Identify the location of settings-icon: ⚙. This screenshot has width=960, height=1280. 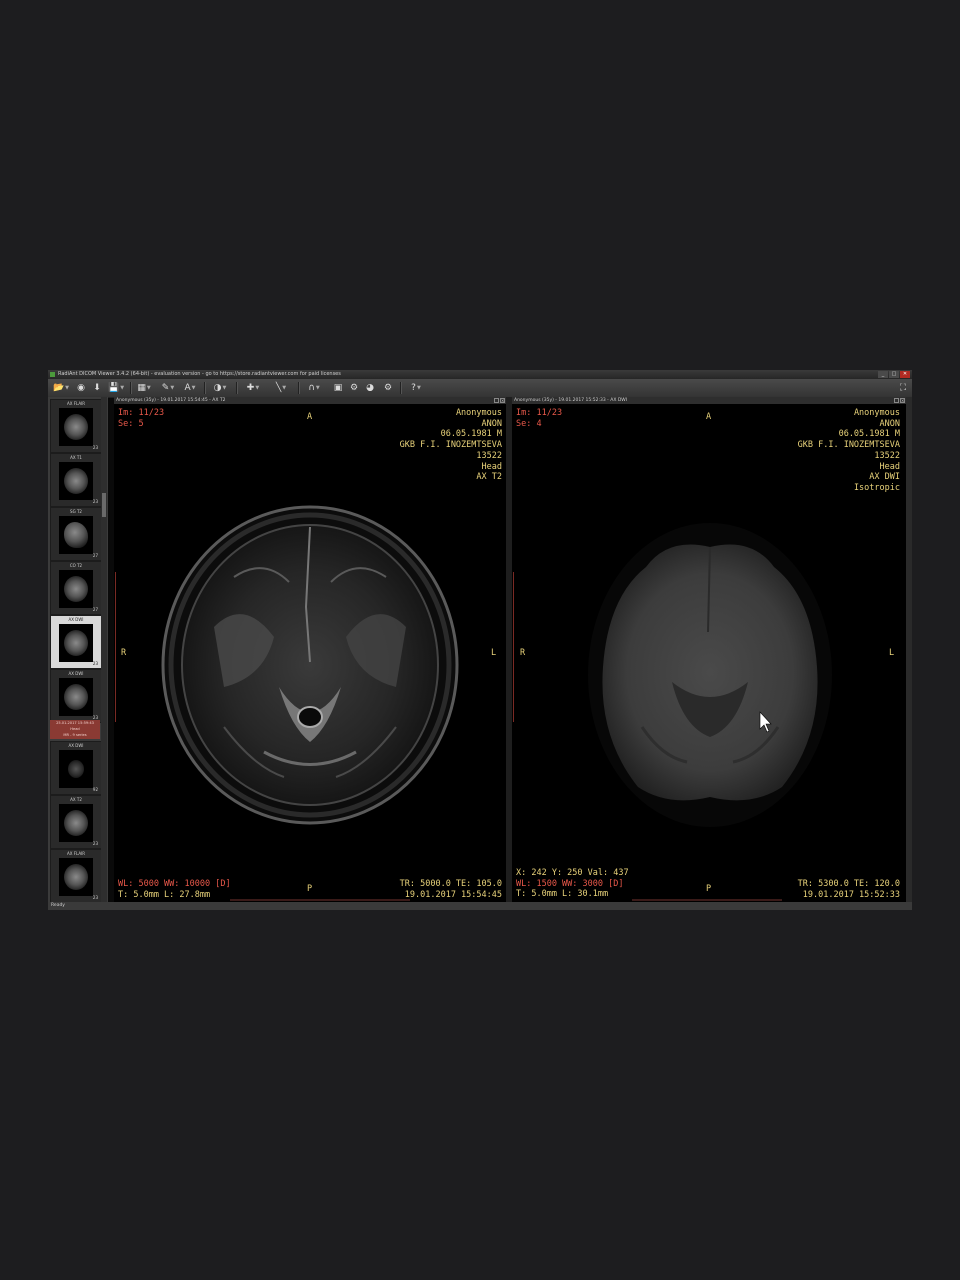
(388, 388).